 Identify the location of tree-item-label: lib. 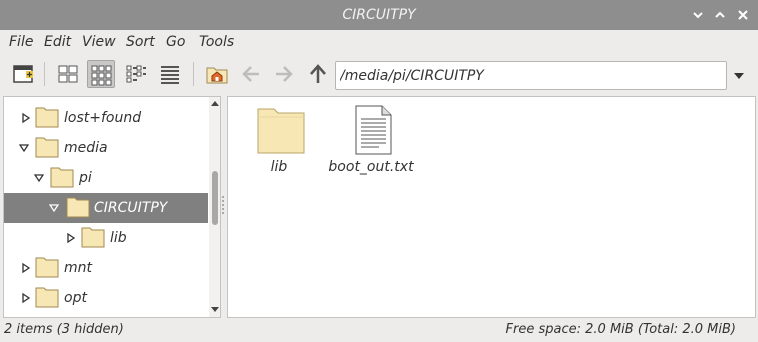
(118, 238).